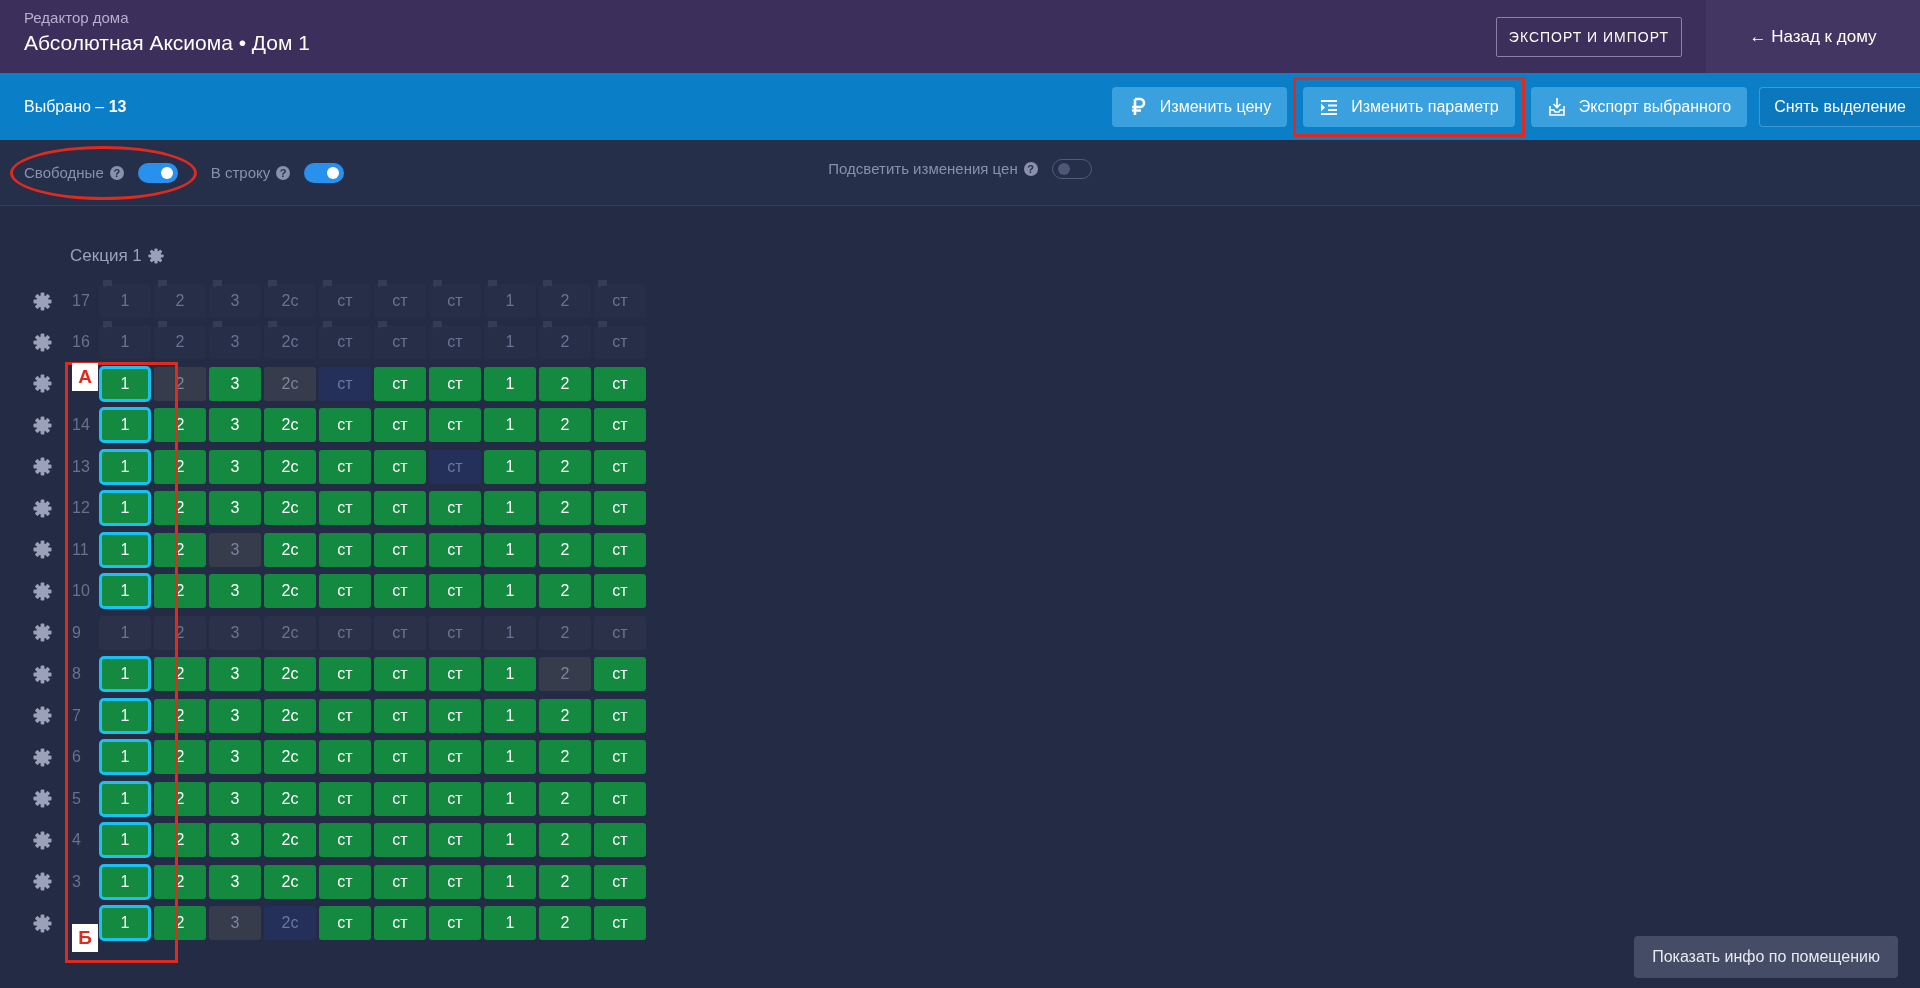  What do you see at coordinates (1766, 957) in the screenshot?
I see `show-info-button: Показать инфо по помещению` at bounding box center [1766, 957].